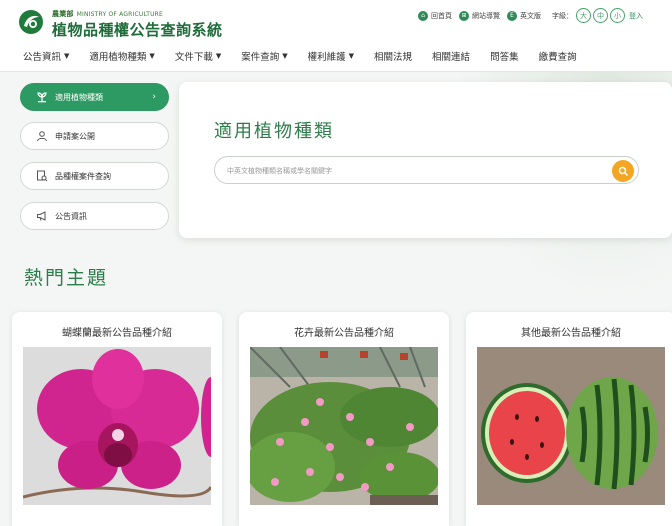 Image resolution: width=672 pixels, height=526 pixels. I want to click on home-link: ⌂ 回首頁, so click(435, 15).